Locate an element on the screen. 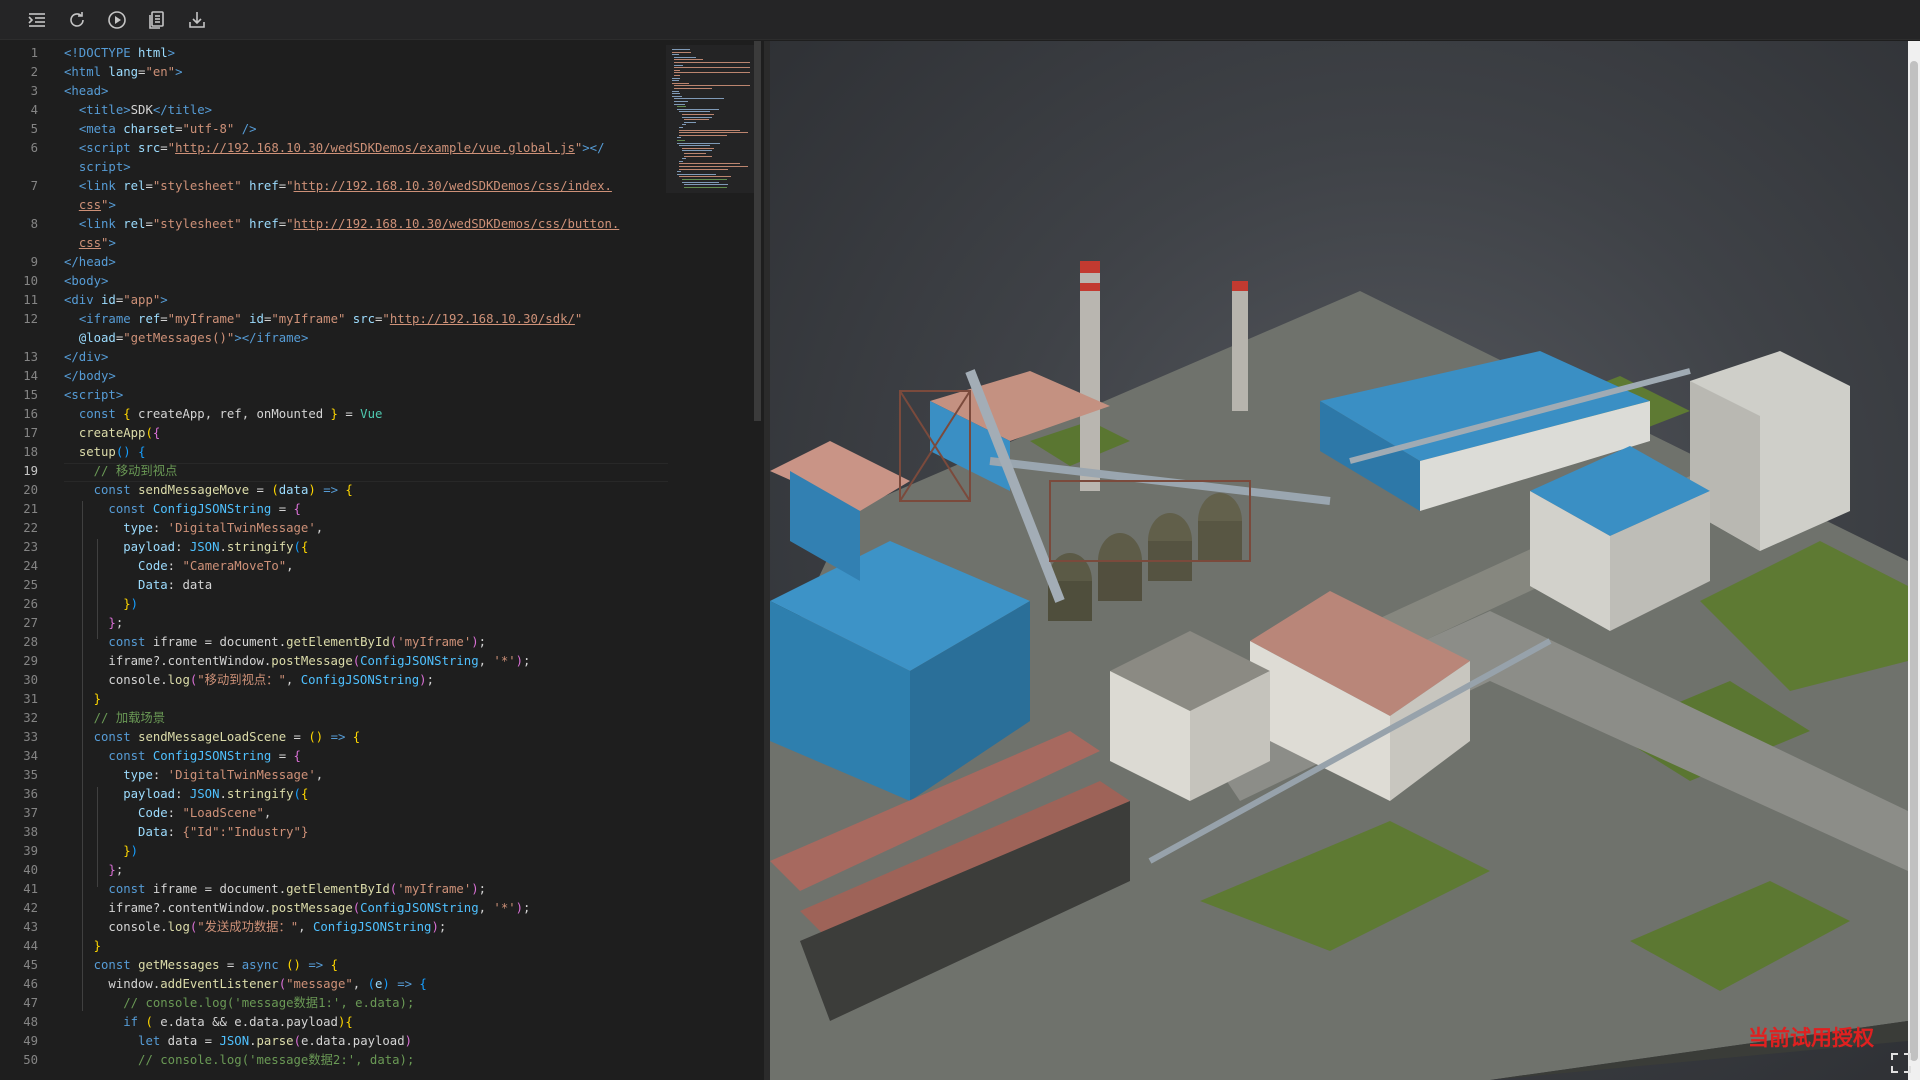 This screenshot has height=1080, width=1920. viewport-scroll-thumb is located at coordinates (1914, 561).